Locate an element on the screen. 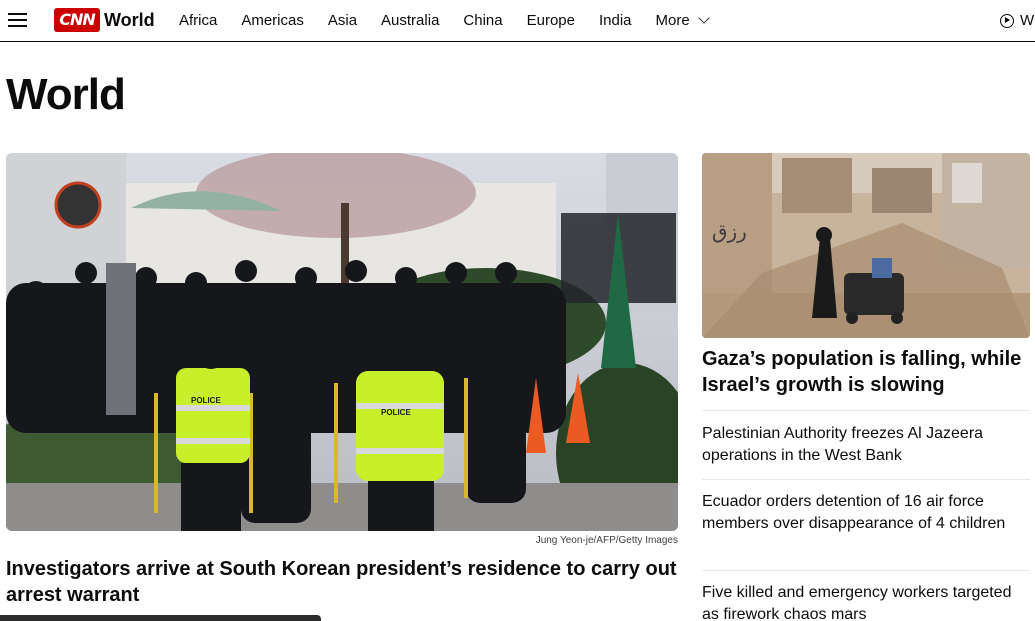 This screenshot has height=621, width=1035. menu-icon is located at coordinates (17, 20).